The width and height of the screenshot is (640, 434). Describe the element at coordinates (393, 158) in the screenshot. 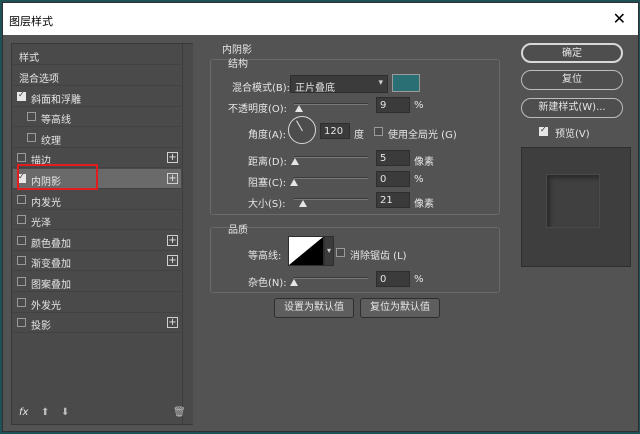

I see `distance-input: 5` at that location.